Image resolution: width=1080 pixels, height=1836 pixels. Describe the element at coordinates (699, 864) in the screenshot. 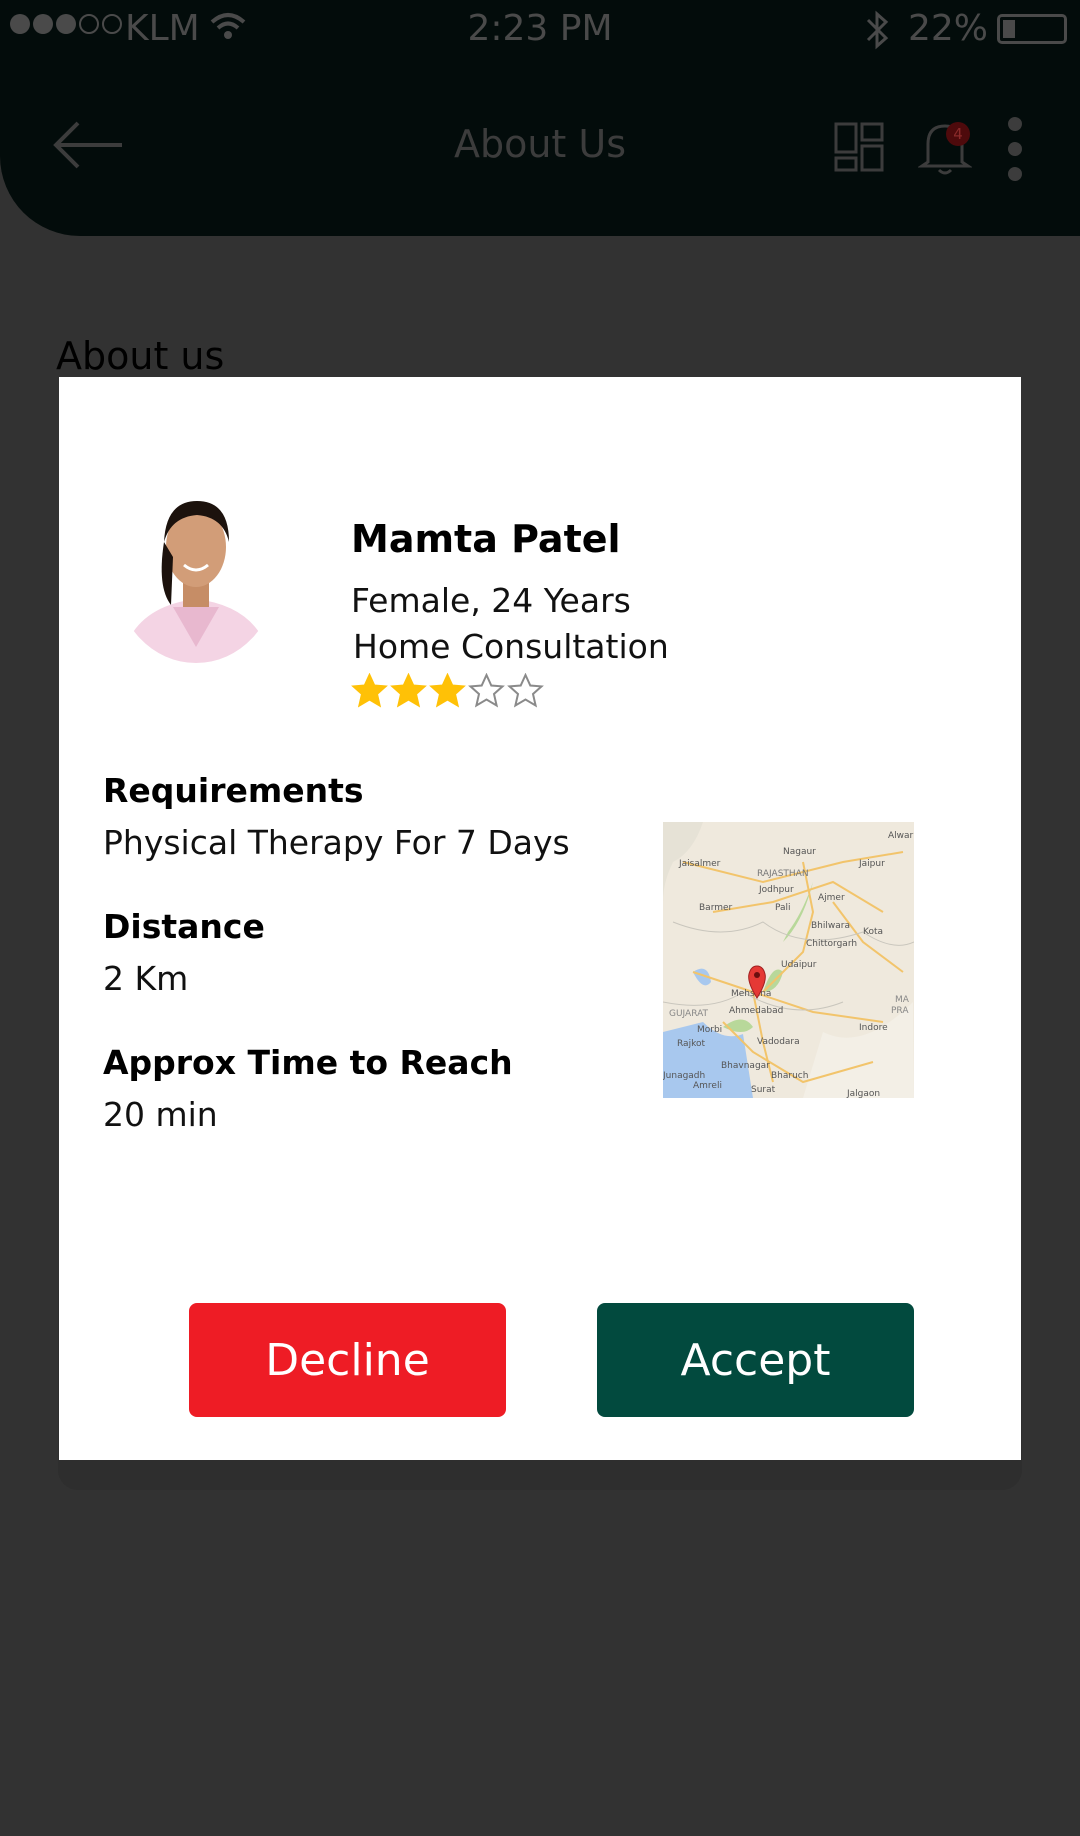

I see `map-label: Jaisalmer` at that location.